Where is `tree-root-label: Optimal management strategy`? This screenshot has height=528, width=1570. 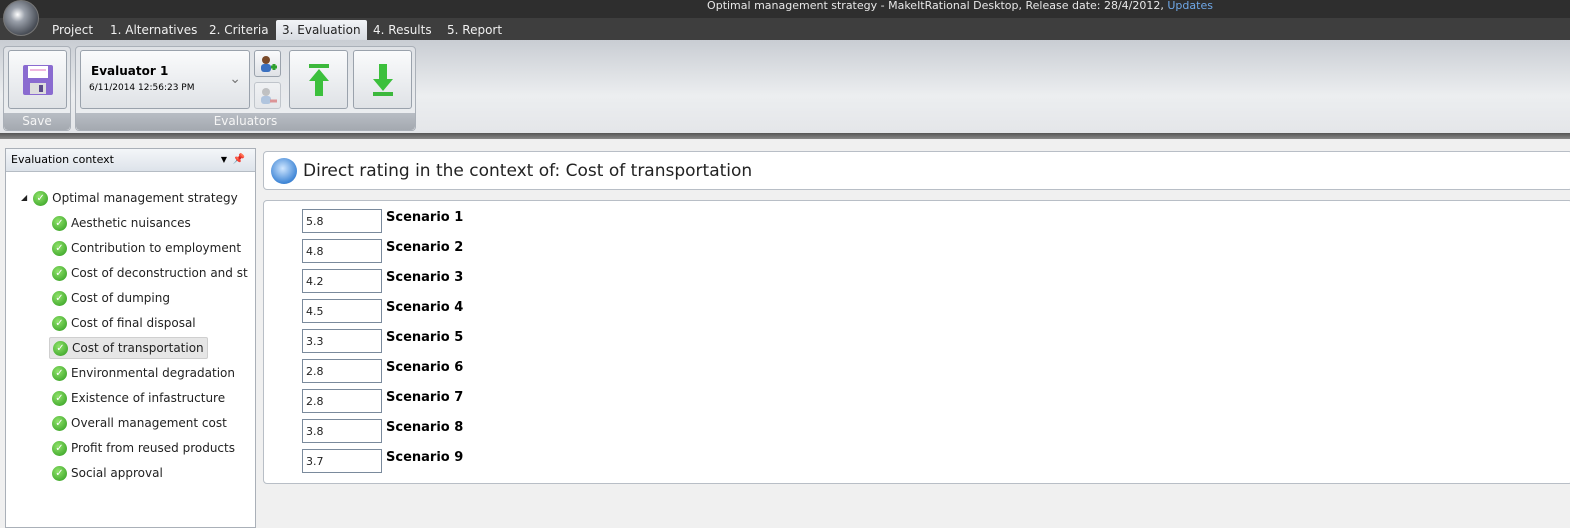
tree-root-label: Optimal management strategy is located at coordinates (145, 198).